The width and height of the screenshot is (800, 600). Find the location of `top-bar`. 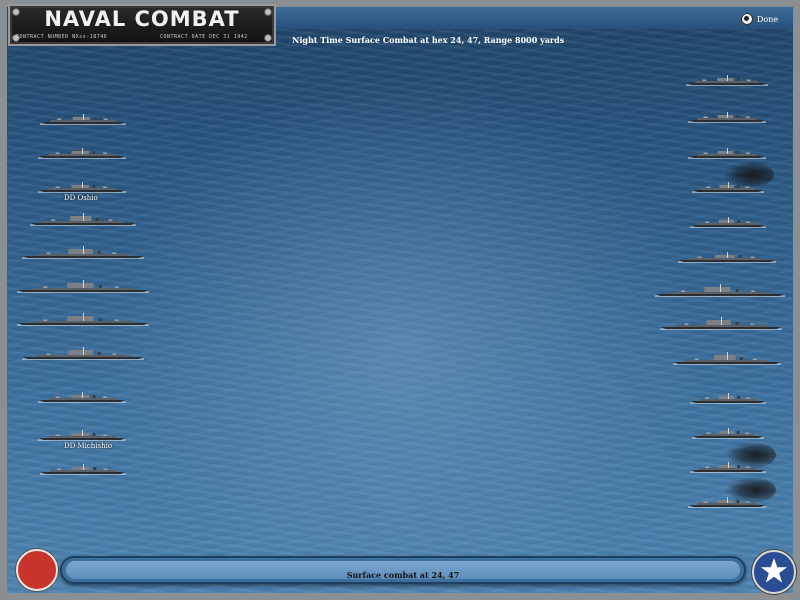

top-bar is located at coordinates (532, 18).